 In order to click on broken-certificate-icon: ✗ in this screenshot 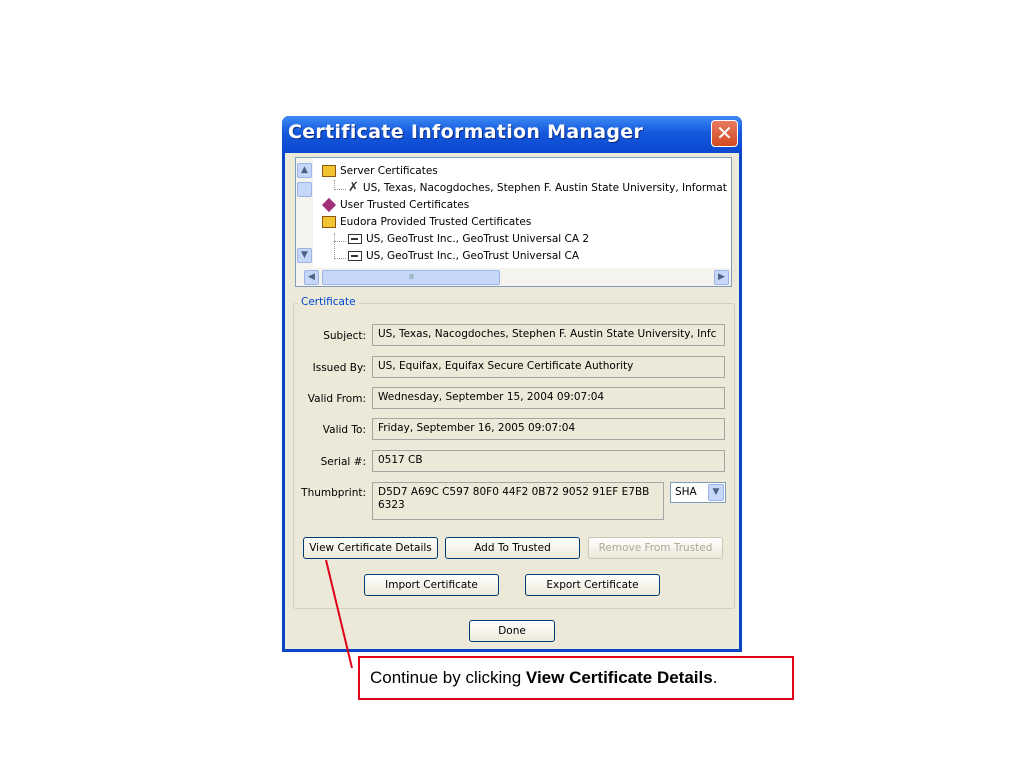, I will do `click(353, 187)`.